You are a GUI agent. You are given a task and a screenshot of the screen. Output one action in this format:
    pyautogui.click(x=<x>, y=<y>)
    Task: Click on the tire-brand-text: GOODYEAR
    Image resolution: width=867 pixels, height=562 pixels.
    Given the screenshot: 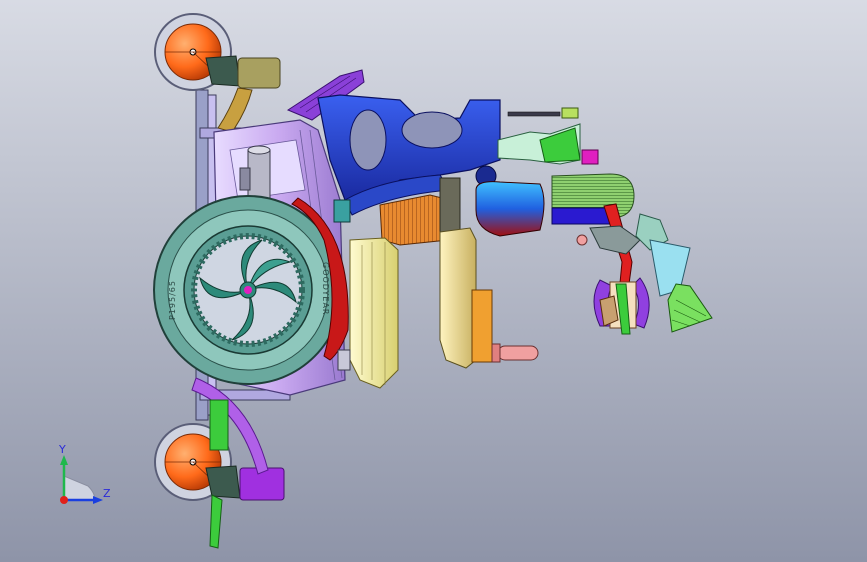 What is the action you would take?
    pyautogui.click(x=325, y=289)
    